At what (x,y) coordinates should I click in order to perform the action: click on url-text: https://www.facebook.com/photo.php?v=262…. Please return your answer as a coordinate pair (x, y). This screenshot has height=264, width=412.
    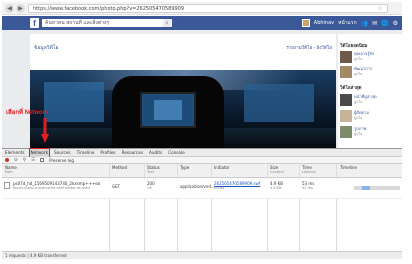
    Looking at the image, I should click on (109, 9).